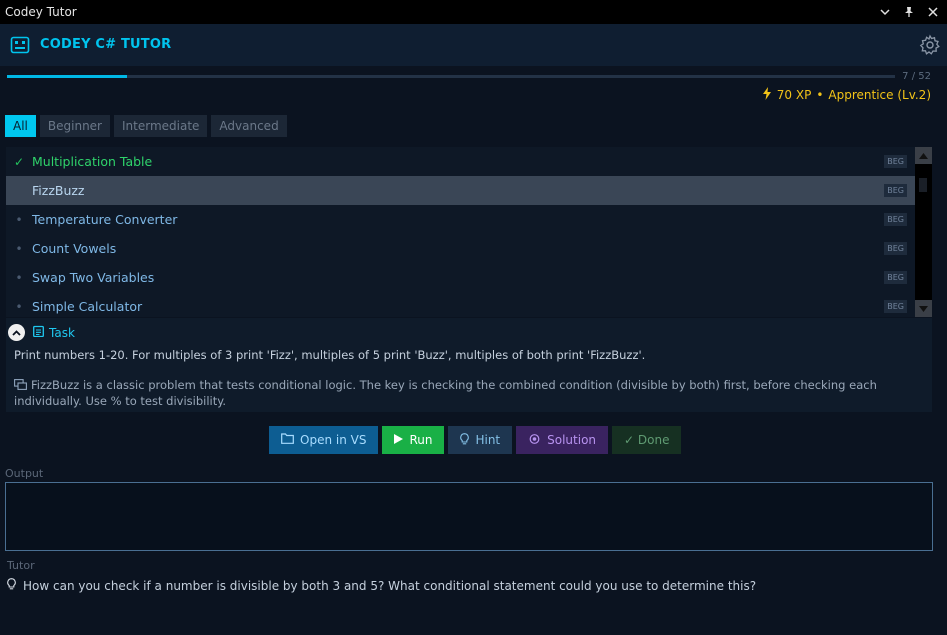  What do you see at coordinates (19, 161) in the screenshot?
I see `check-icon: ✓` at bounding box center [19, 161].